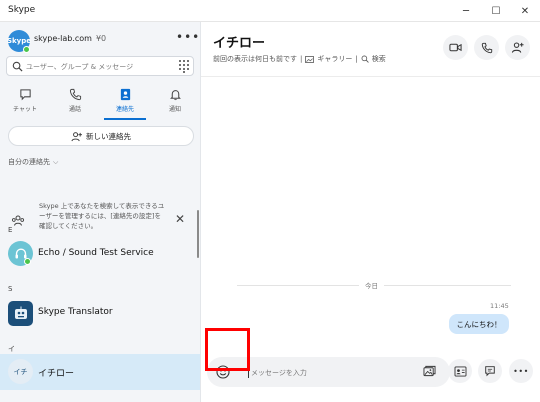 This screenshot has height=402, width=540. I want to click on tab-notifications-label: 通知, so click(174, 109).